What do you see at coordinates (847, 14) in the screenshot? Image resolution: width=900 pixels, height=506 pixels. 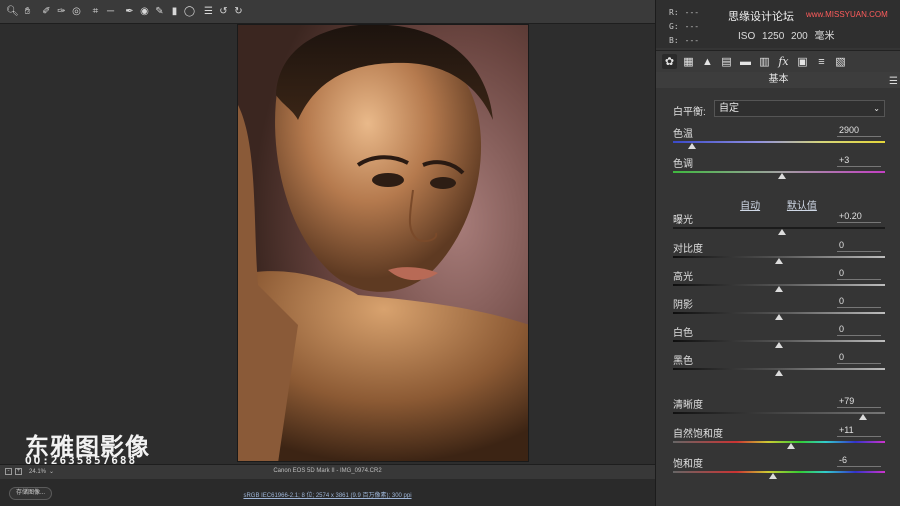 I see `watermark-url: www.MISSYUAN.COM` at bounding box center [847, 14].